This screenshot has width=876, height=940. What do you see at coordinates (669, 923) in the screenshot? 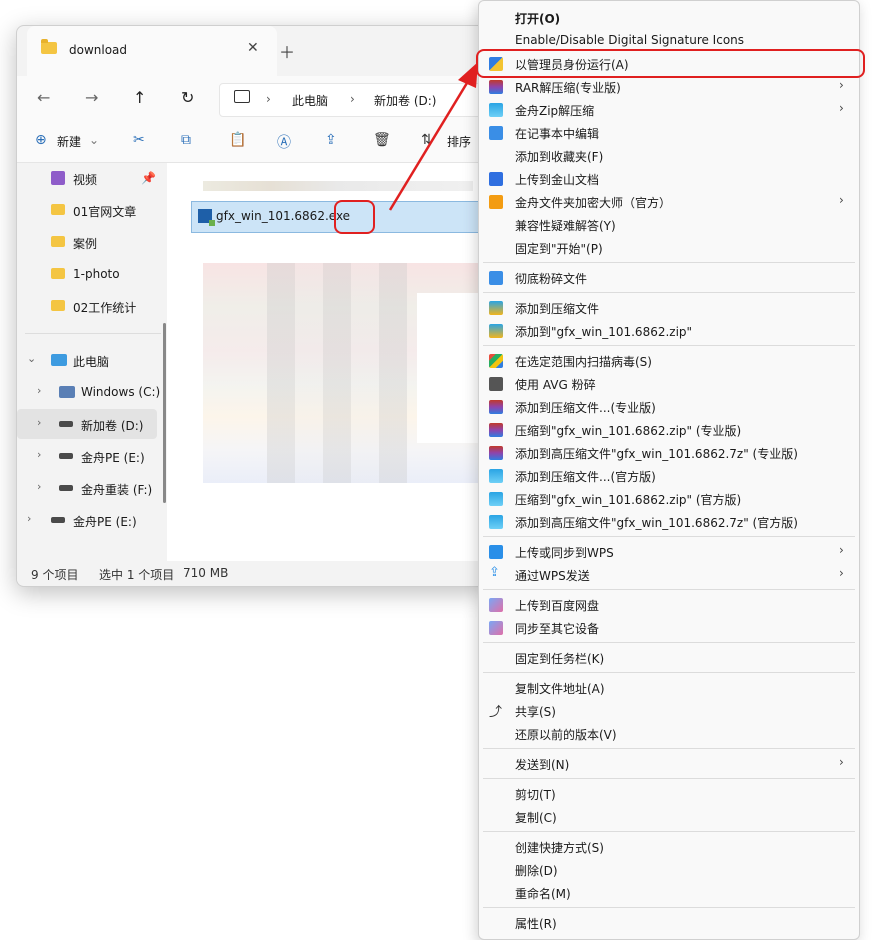
I see `menu-item: 属性(R)` at bounding box center [669, 923].